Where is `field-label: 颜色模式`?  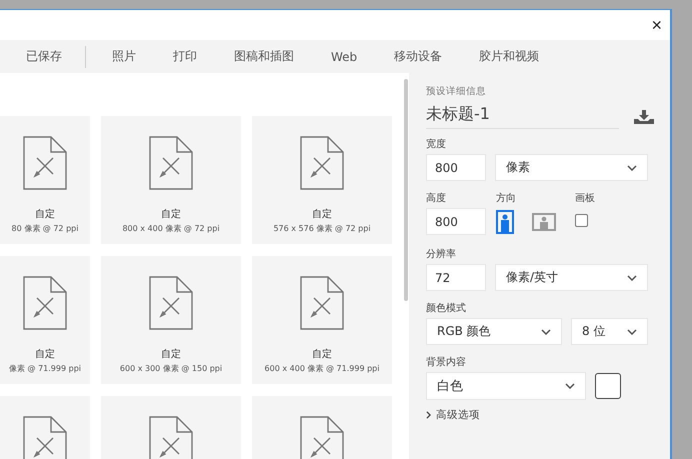
field-label: 颜色模式 is located at coordinates (446, 308).